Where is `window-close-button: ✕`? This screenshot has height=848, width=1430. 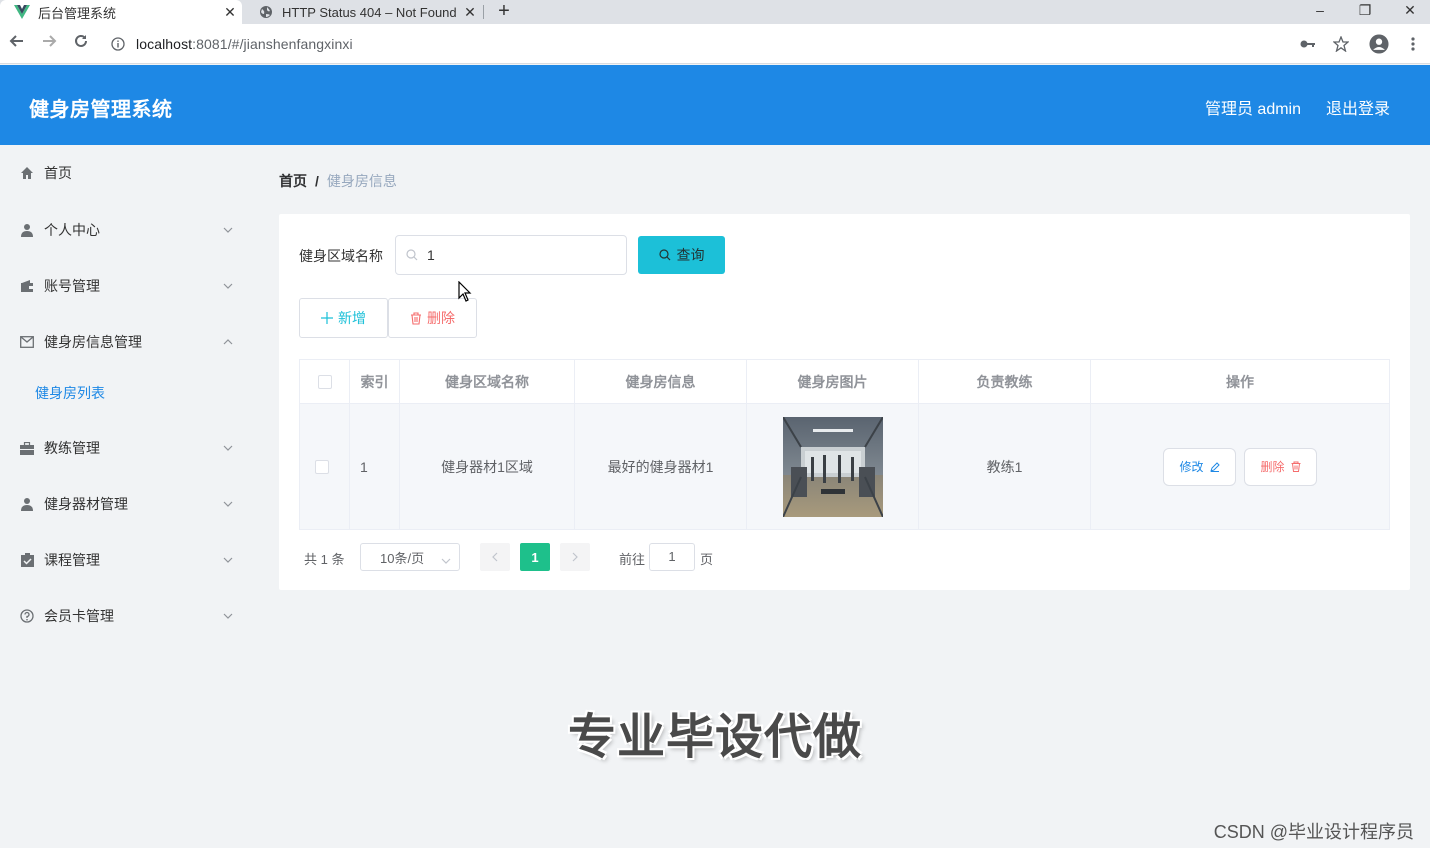 window-close-button: ✕ is located at coordinates (1409, 12).